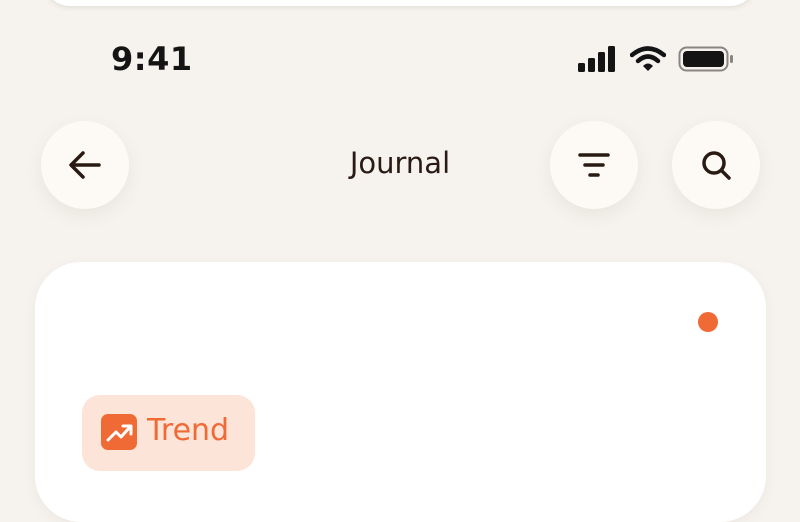  Describe the element at coordinates (705, 59) in the screenshot. I see `battery-icon` at that location.